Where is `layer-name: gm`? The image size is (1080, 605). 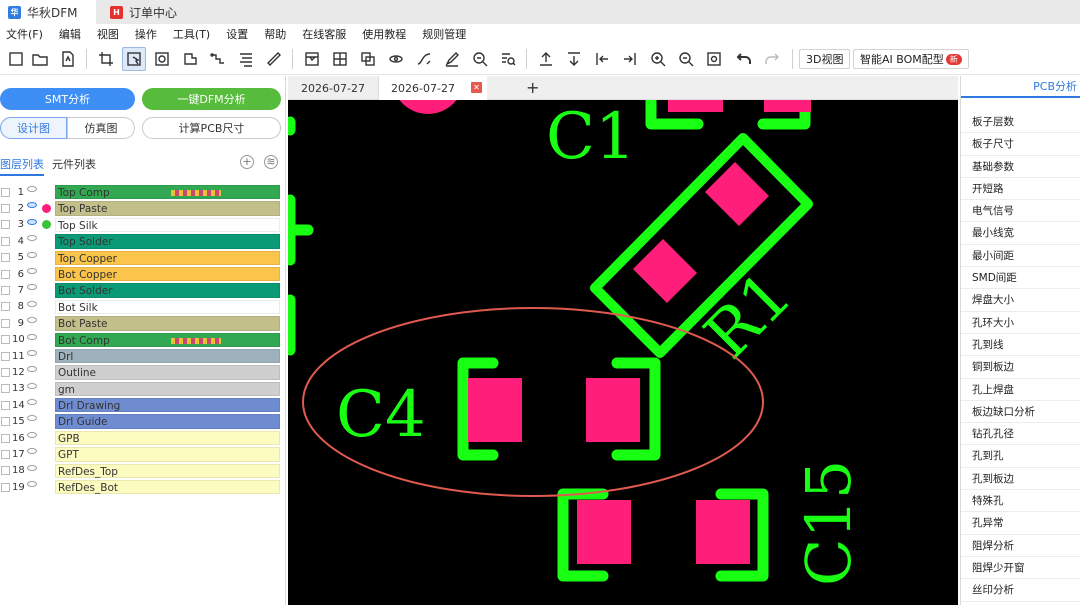
layer-name: gm is located at coordinates (167, 389).